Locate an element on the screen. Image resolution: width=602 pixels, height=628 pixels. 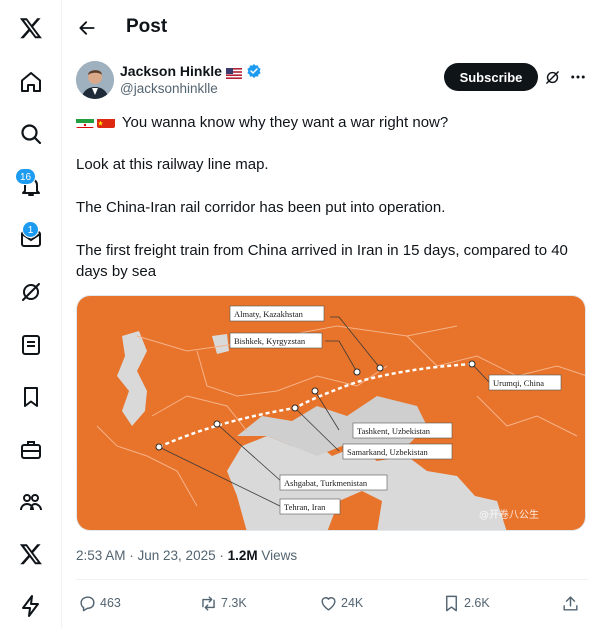
map-label-tashkent: Tashkent, Uzbekistan is located at coordinates (394, 431).